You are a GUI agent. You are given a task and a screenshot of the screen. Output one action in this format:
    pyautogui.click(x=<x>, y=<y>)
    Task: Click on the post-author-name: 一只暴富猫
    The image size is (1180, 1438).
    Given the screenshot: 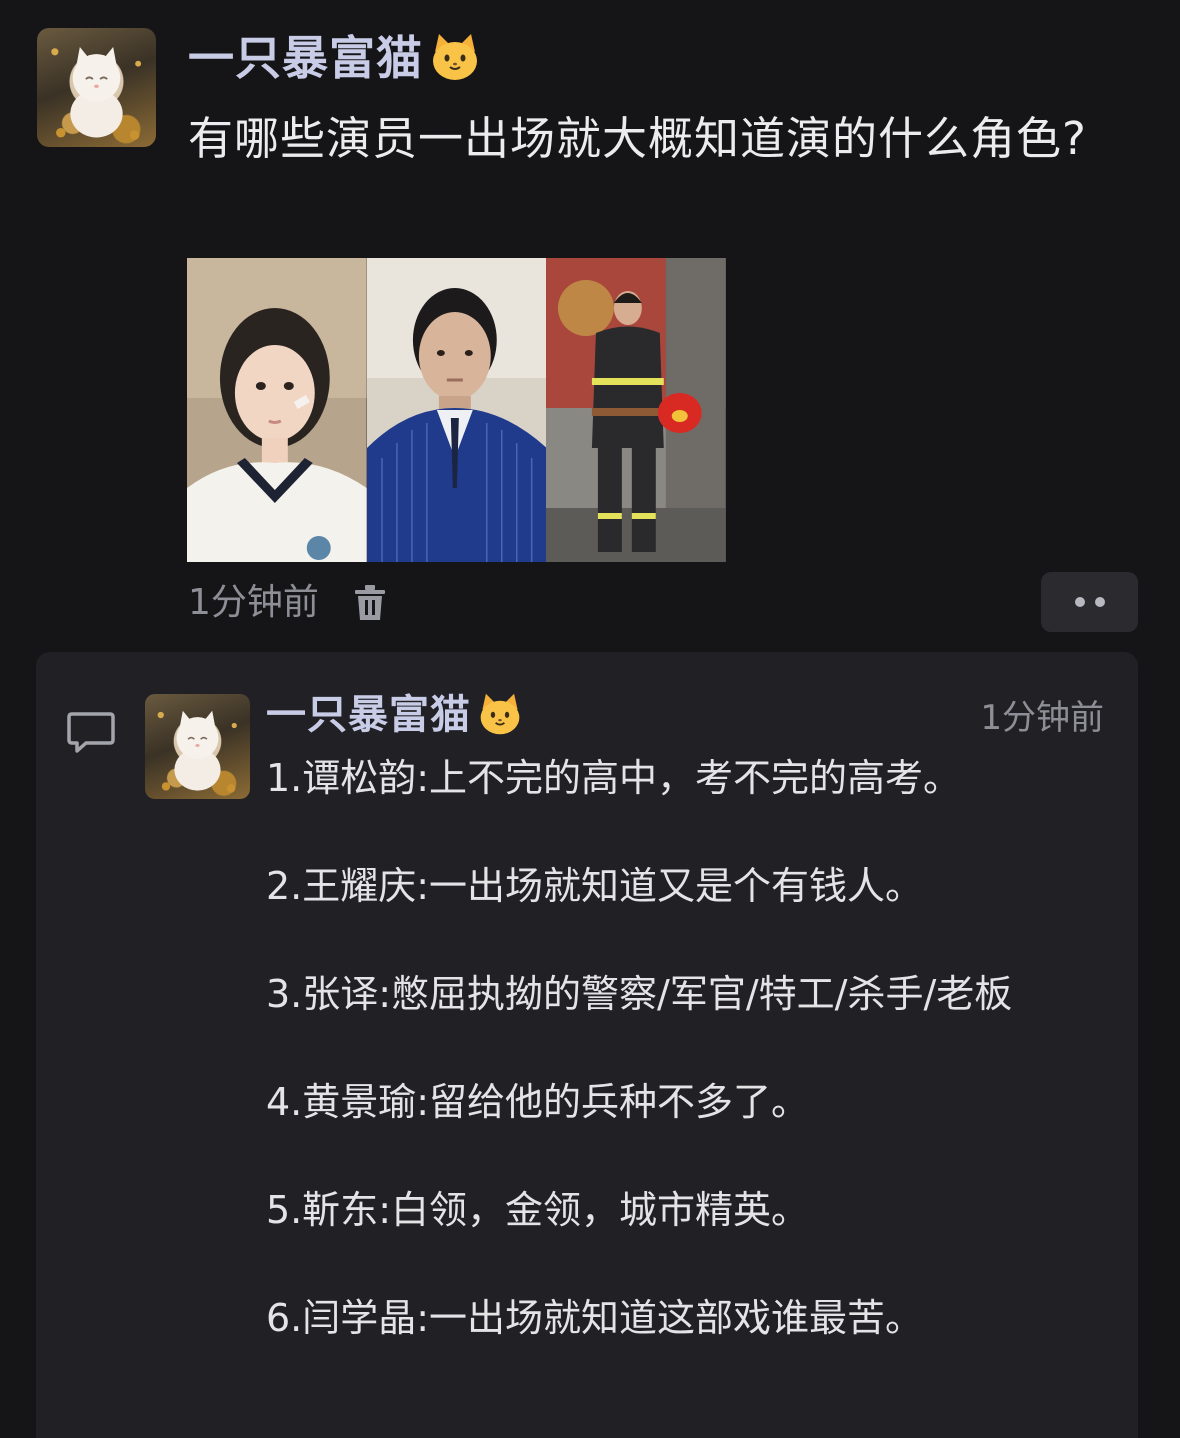 What is the action you would take?
    pyautogui.click(x=334, y=62)
    